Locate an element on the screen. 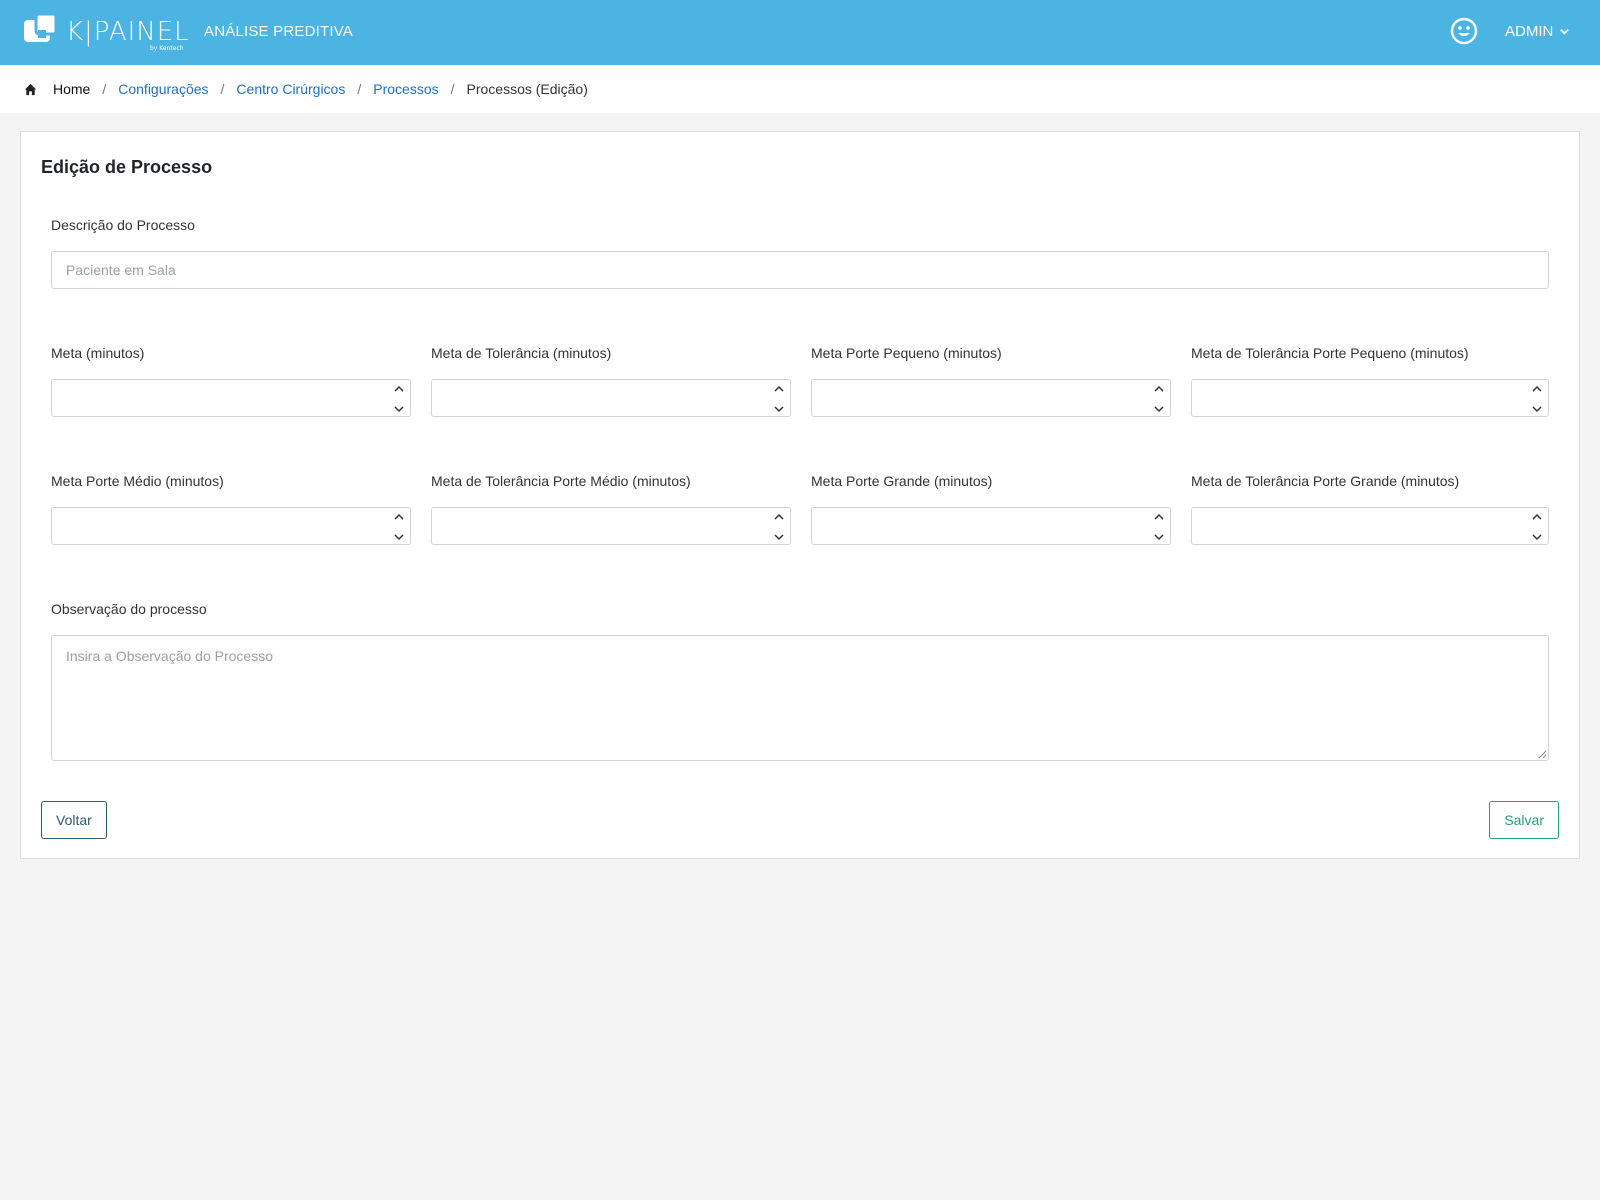 Image resolution: width=1600 pixels, height=1200 pixels. meta-tolerancia-porte-medio-field is located at coordinates (611, 526).